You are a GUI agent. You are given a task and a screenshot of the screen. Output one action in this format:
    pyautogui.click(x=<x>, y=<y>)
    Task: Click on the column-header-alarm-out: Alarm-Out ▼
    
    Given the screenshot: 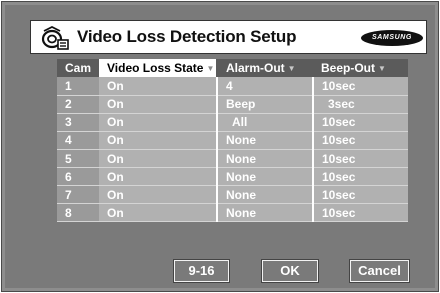 What is the action you would take?
    pyautogui.click(x=265, y=68)
    